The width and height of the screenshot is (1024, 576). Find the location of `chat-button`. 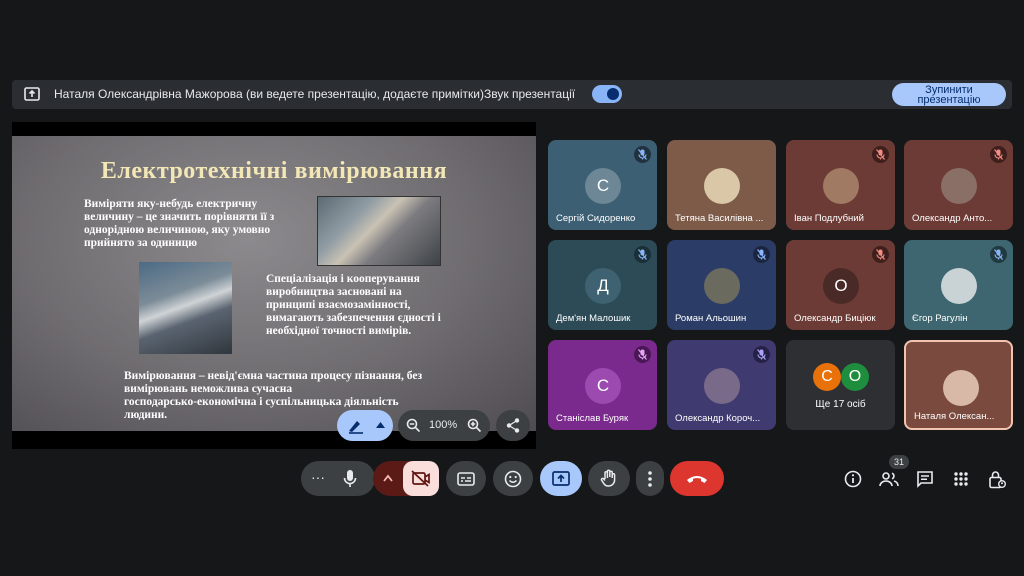

chat-button is located at coordinates (925, 479).